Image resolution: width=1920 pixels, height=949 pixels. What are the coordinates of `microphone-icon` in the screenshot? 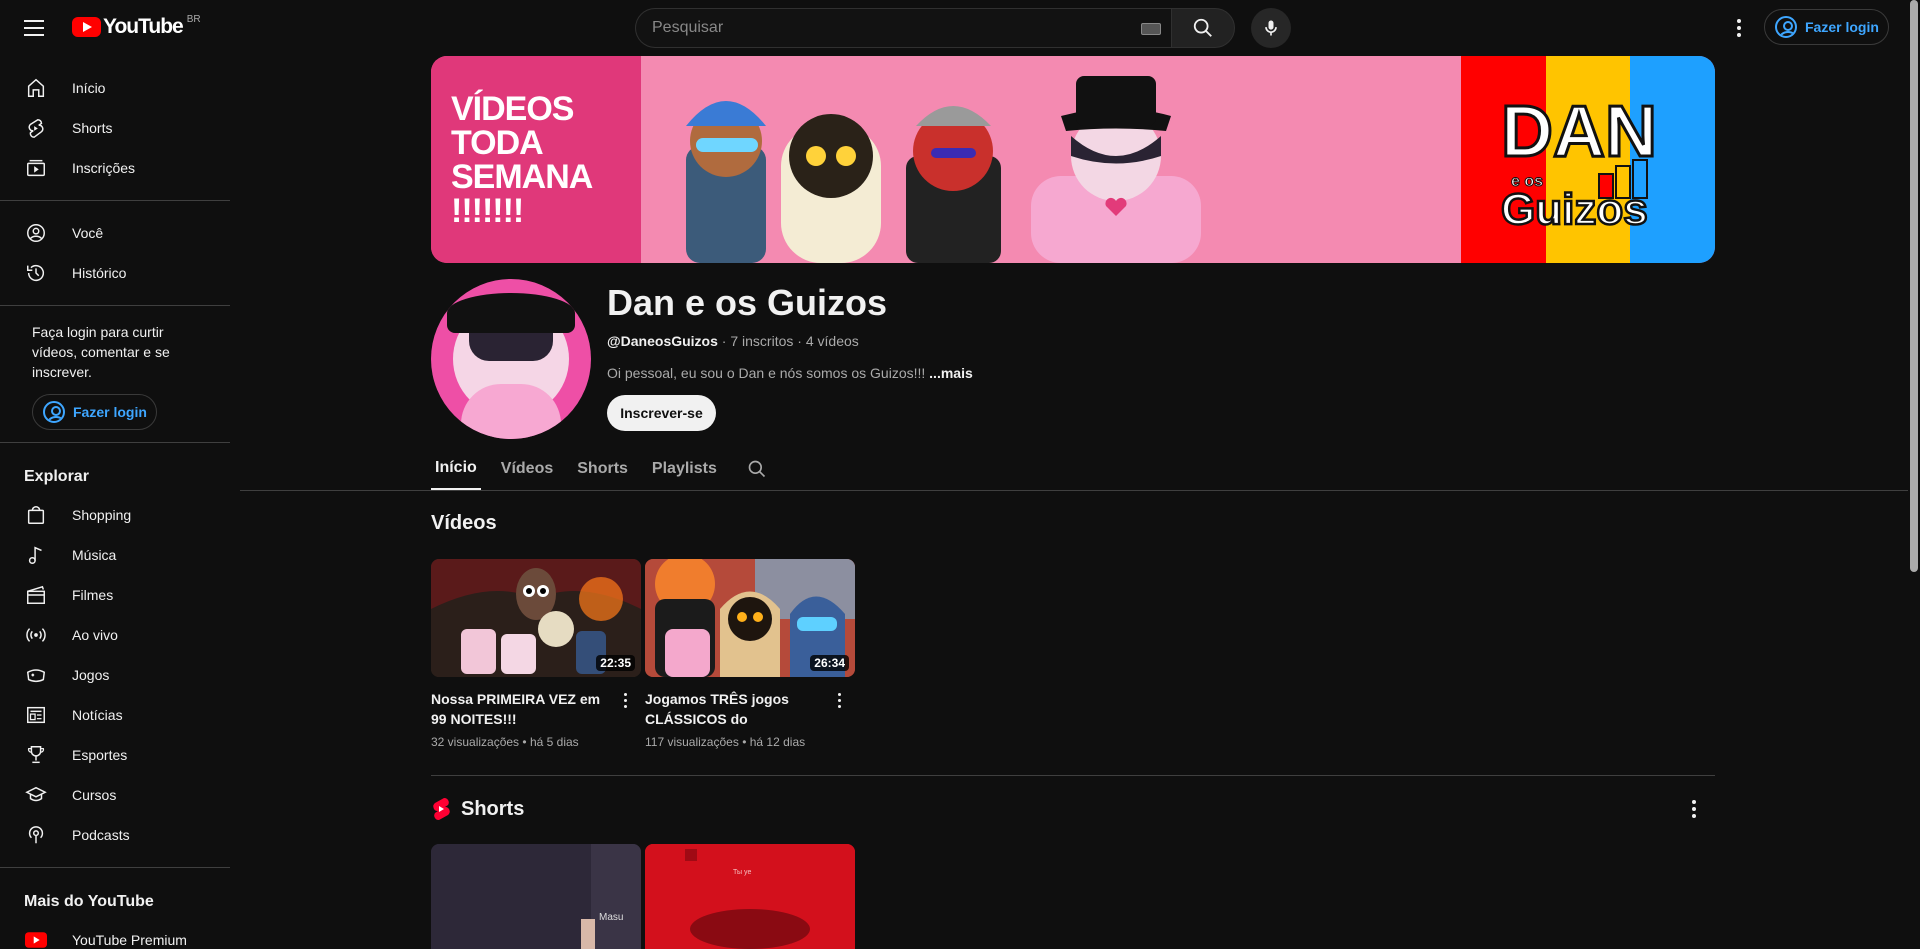 It's located at (1271, 28).